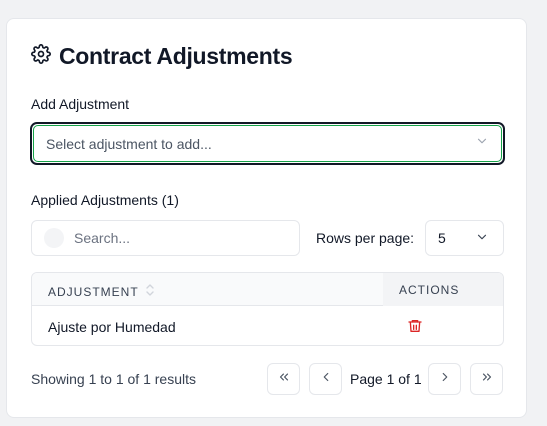  What do you see at coordinates (113, 379) in the screenshot?
I see `pagination-summary: Showing 1 to 1 of 1 results` at bounding box center [113, 379].